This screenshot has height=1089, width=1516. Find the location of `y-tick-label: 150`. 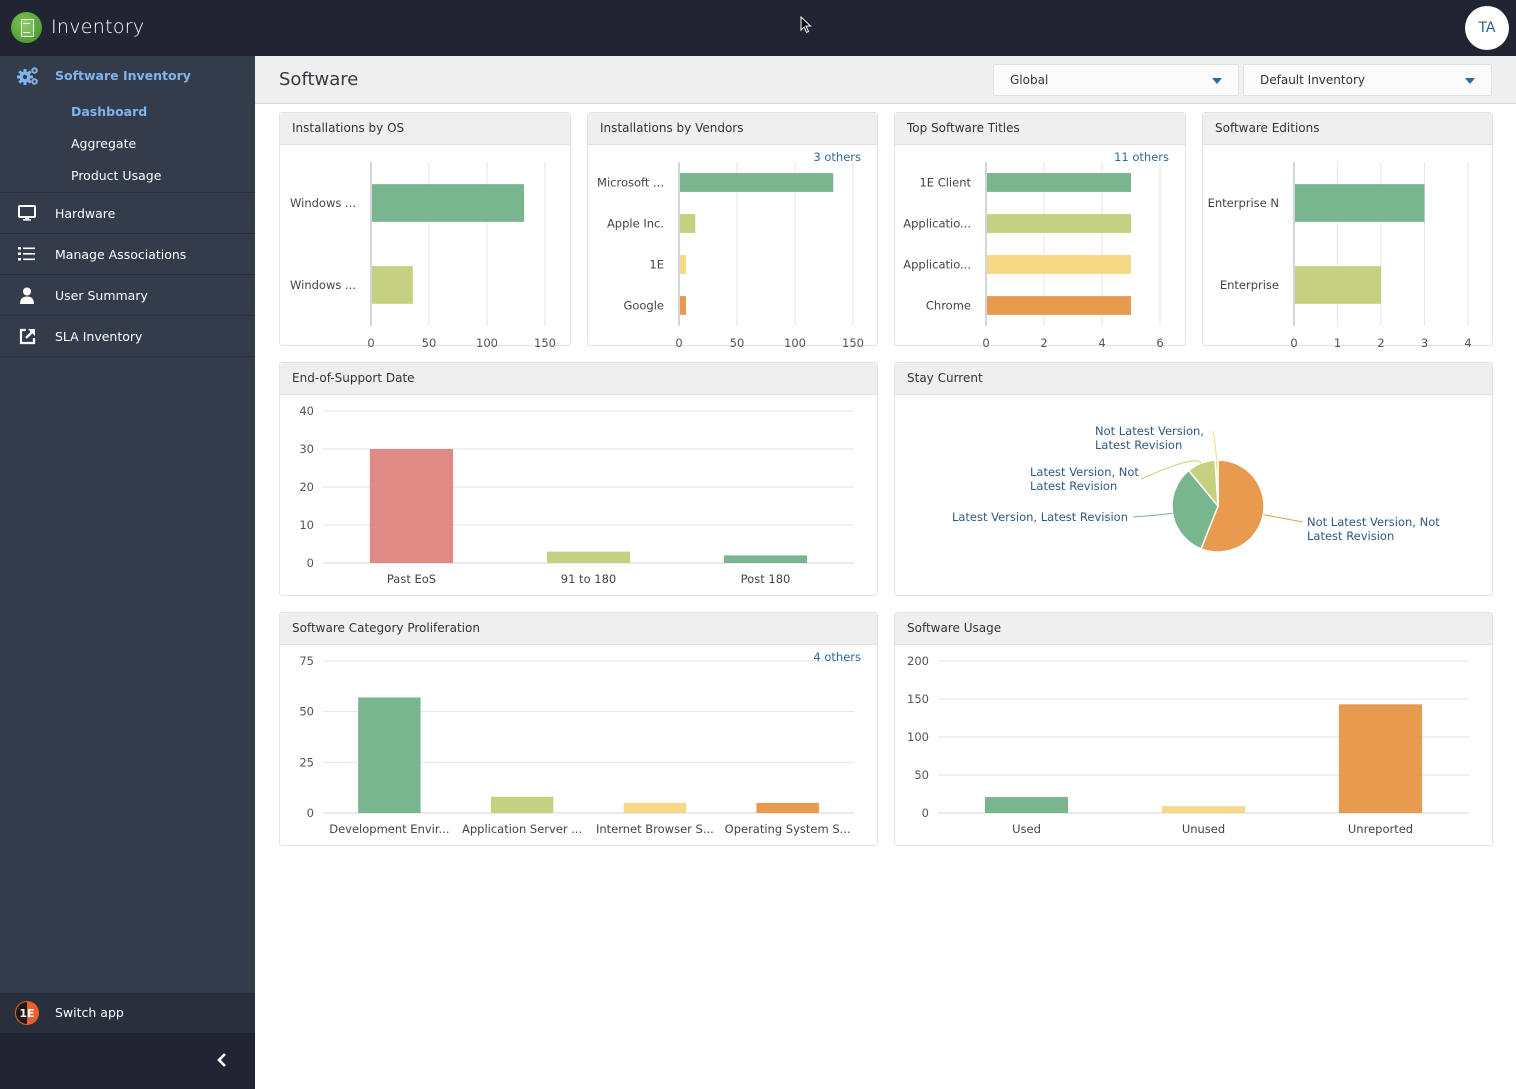

y-tick-label: 150 is located at coordinates (918, 699).